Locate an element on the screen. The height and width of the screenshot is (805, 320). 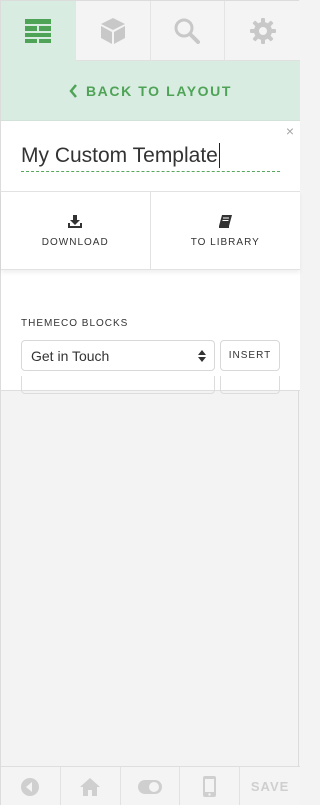
back-to-layout-label: BACK TO LAYOUT is located at coordinates (159, 90).